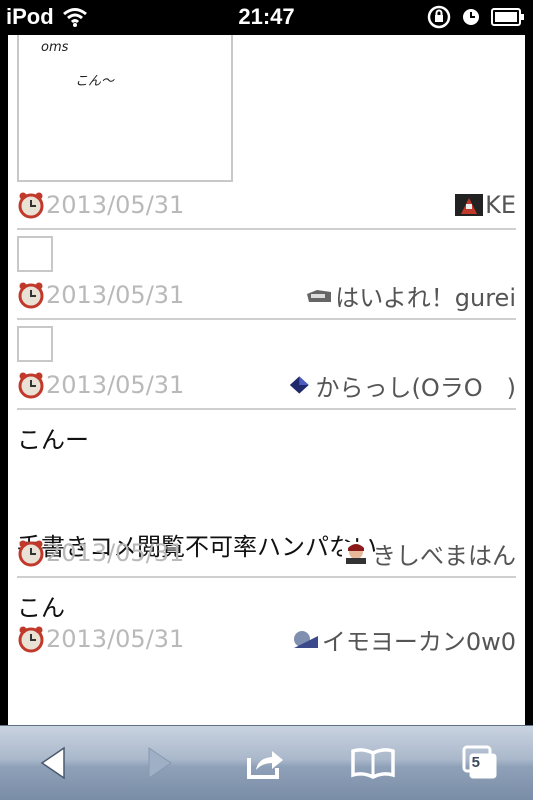 Image resolution: width=533 pixels, height=800 pixels. I want to click on share-icon, so click(265, 765).